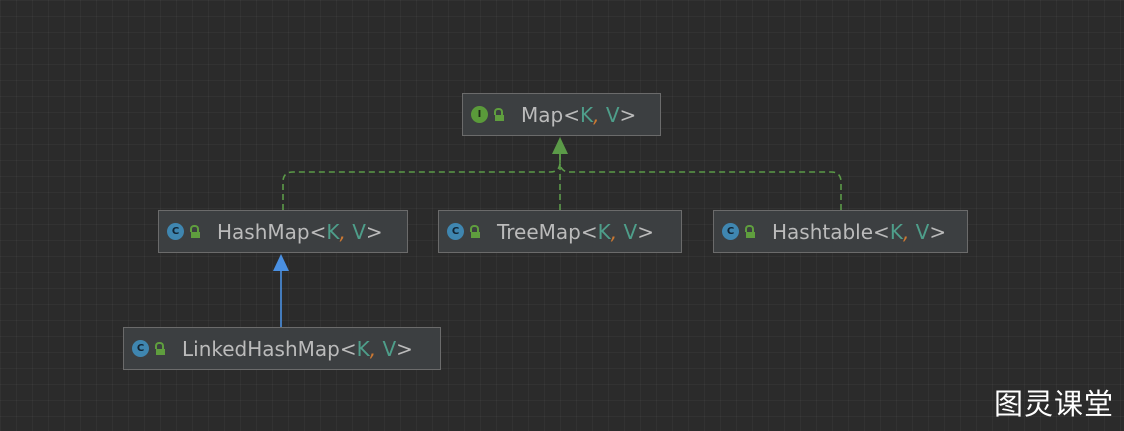  What do you see at coordinates (261, 348) in the screenshot?
I see `class-name: LinkedHashMap` at bounding box center [261, 348].